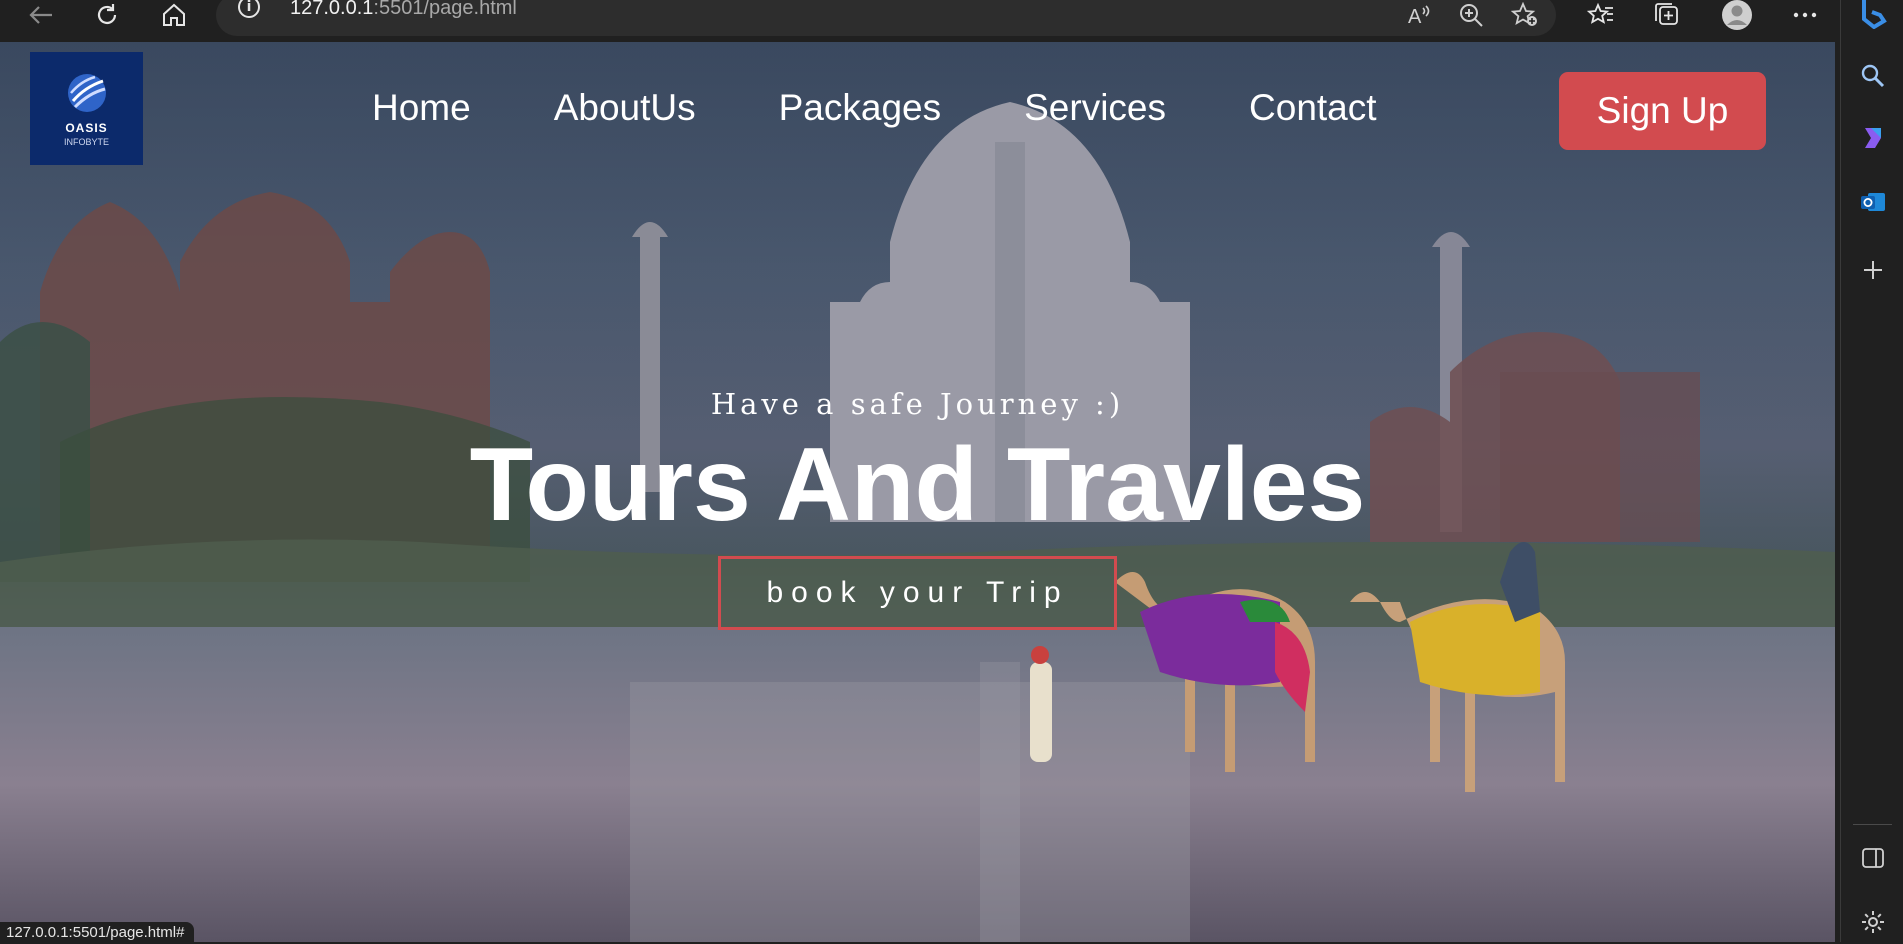 The width and height of the screenshot is (1903, 944). I want to click on url-path: :5501/page.html, so click(445, 9).